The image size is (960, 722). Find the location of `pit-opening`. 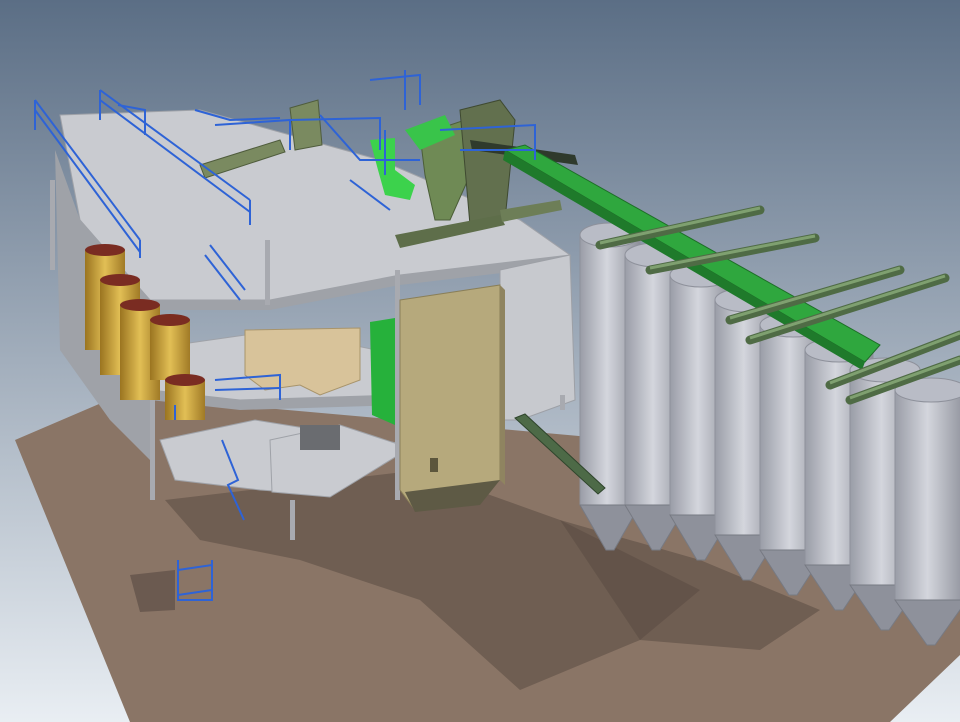

pit-opening is located at coordinates (320, 437).